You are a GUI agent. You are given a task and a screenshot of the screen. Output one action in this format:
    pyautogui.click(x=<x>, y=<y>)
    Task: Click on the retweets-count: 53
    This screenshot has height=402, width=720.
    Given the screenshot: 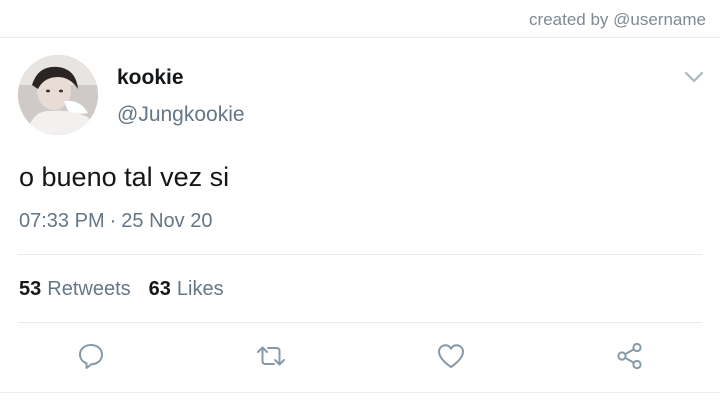 What is the action you would take?
    pyautogui.click(x=30, y=289)
    